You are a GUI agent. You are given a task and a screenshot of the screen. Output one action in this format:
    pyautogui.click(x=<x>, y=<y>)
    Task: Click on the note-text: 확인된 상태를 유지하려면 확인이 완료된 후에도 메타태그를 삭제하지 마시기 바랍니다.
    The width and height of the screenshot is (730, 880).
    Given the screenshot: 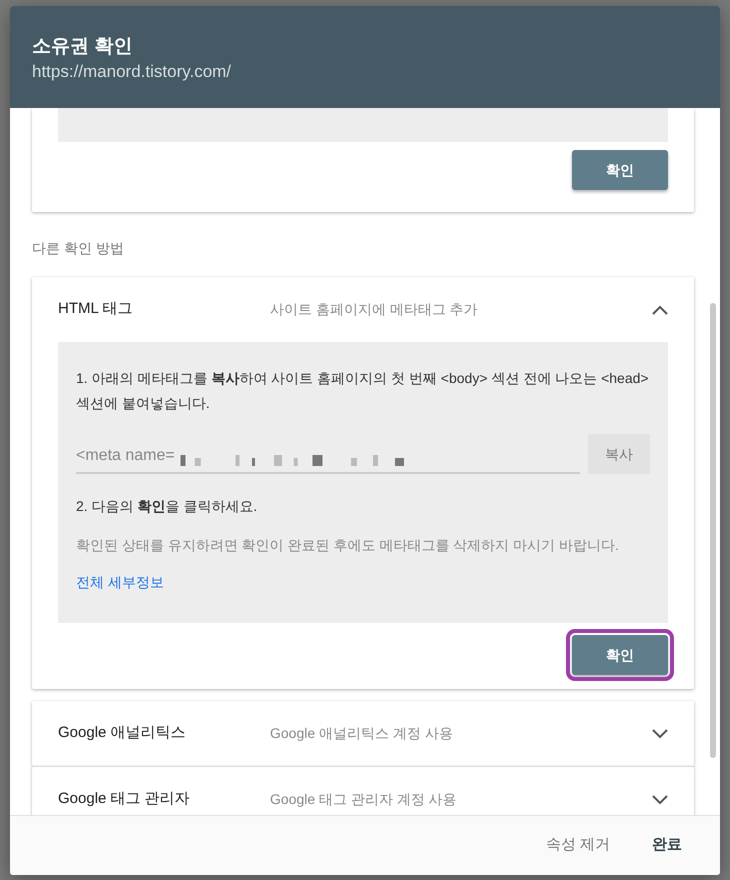 What is the action you would take?
    pyautogui.click(x=348, y=545)
    